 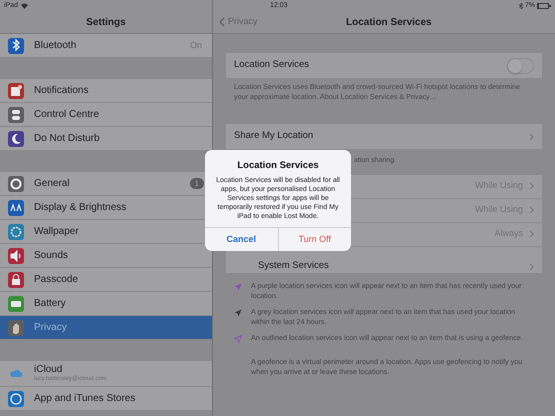 I want to click on item-label: Bluetooth, so click(x=56, y=45).